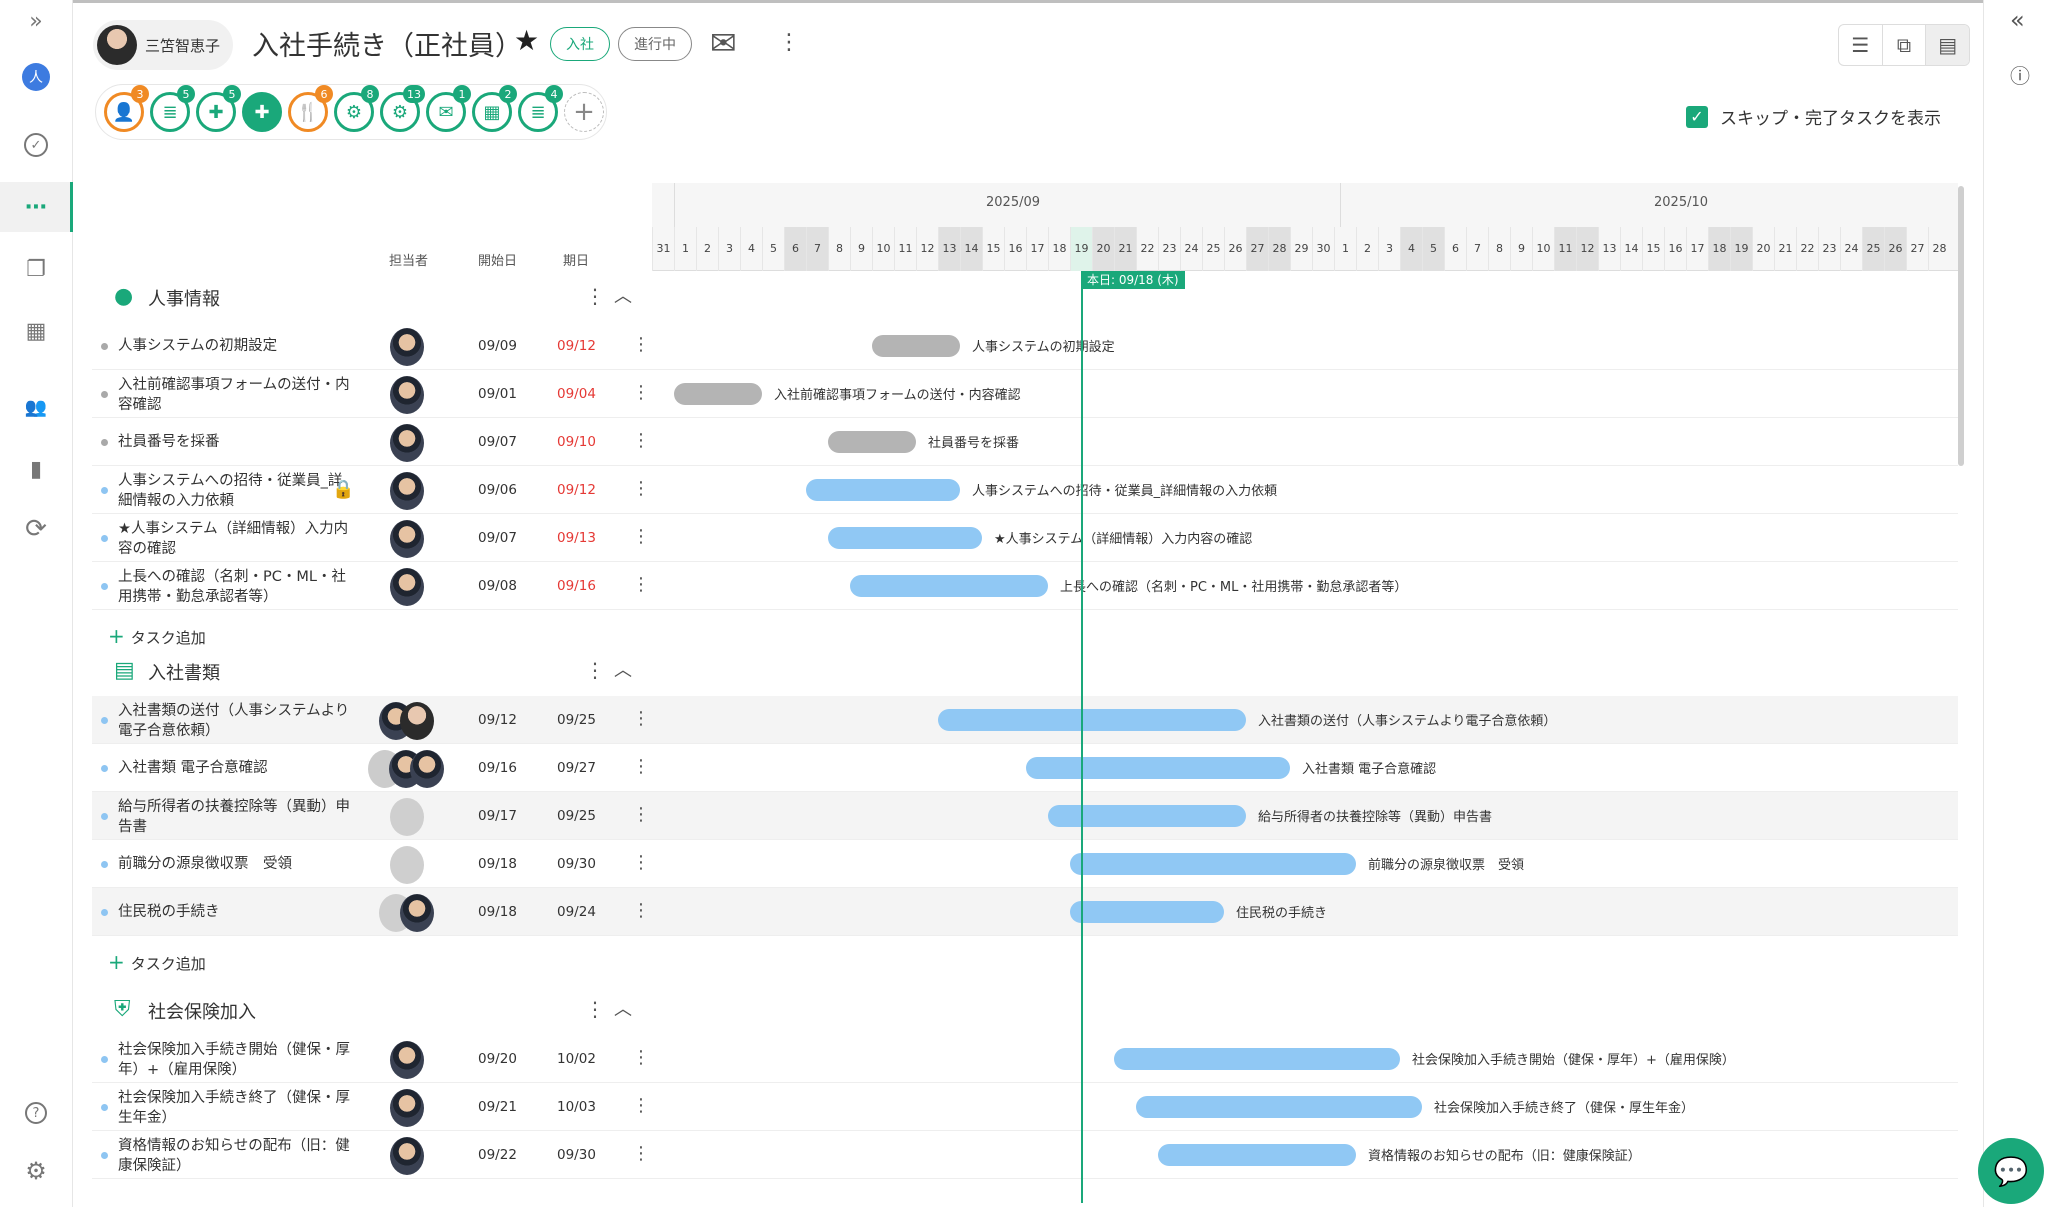 This screenshot has width=2056, height=1207. Describe the element at coordinates (36, 529) in the screenshot. I see `sync-icon: ⟳` at that location.